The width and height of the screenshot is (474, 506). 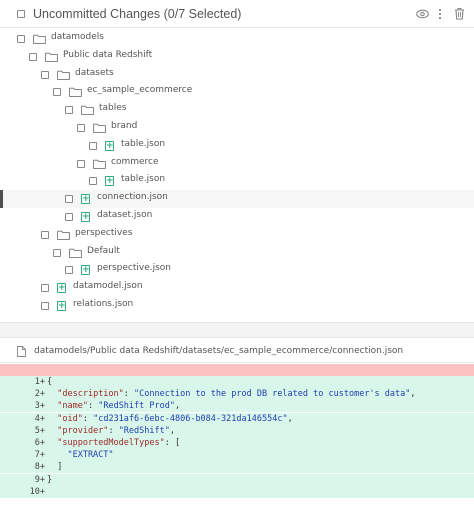 What do you see at coordinates (134, 268) in the screenshot?
I see `tree-item-label: perspective.json` at bounding box center [134, 268].